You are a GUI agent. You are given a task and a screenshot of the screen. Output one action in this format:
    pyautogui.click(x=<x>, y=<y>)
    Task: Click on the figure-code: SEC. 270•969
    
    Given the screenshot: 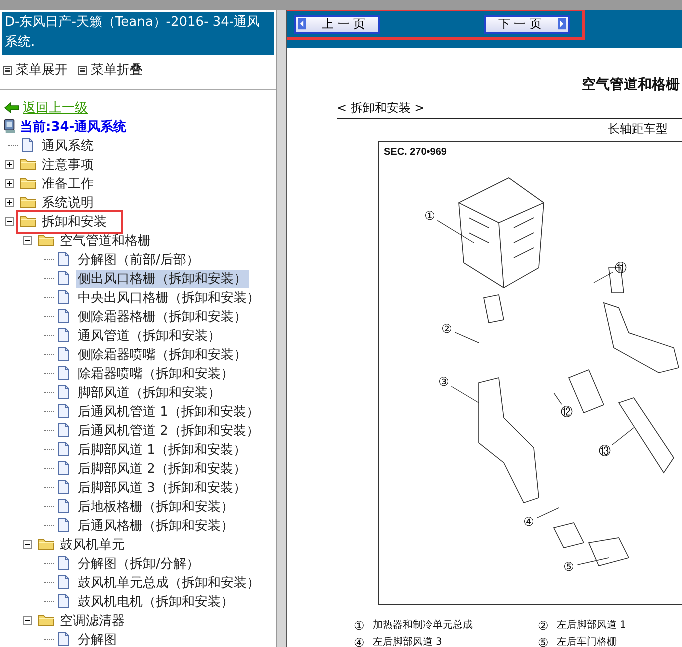 What is the action you would take?
    pyautogui.click(x=415, y=152)
    